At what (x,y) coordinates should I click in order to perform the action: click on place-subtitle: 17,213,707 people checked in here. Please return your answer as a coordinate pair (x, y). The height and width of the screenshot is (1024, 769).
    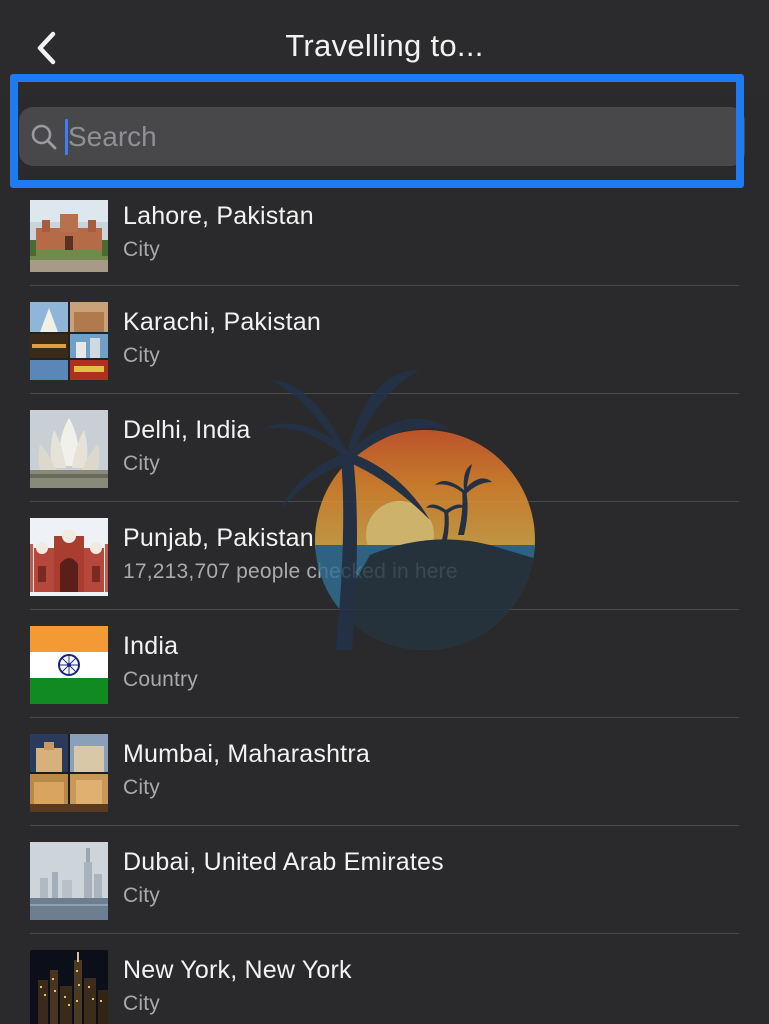
    Looking at the image, I should click on (290, 571).